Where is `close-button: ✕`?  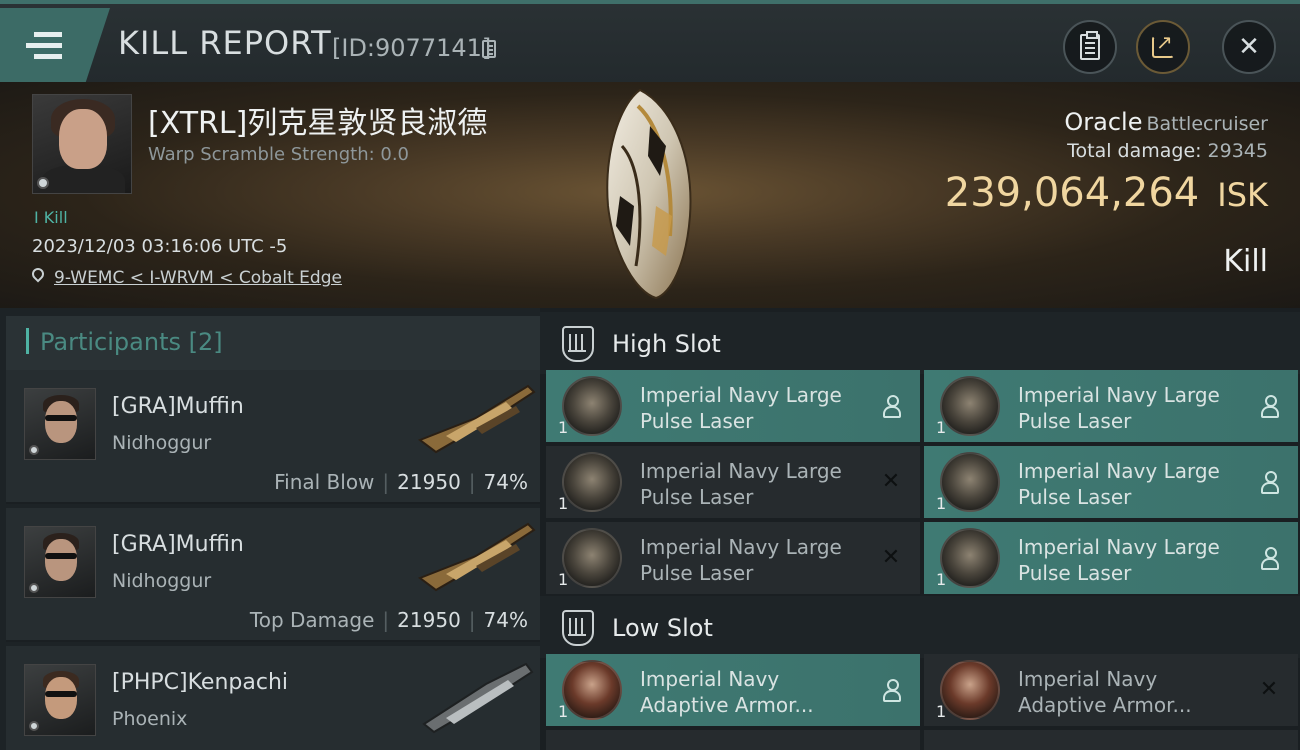 close-button: ✕ is located at coordinates (1249, 47).